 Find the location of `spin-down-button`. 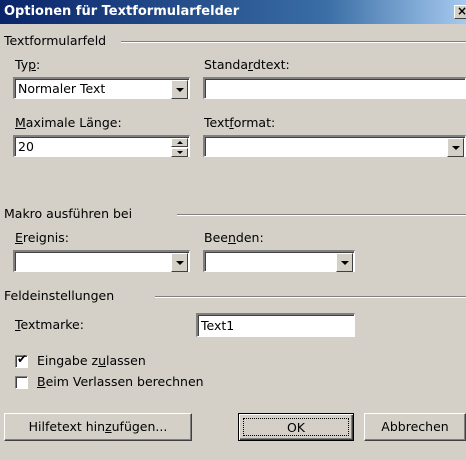

spin-down-button is located at coordinates (179, 152).